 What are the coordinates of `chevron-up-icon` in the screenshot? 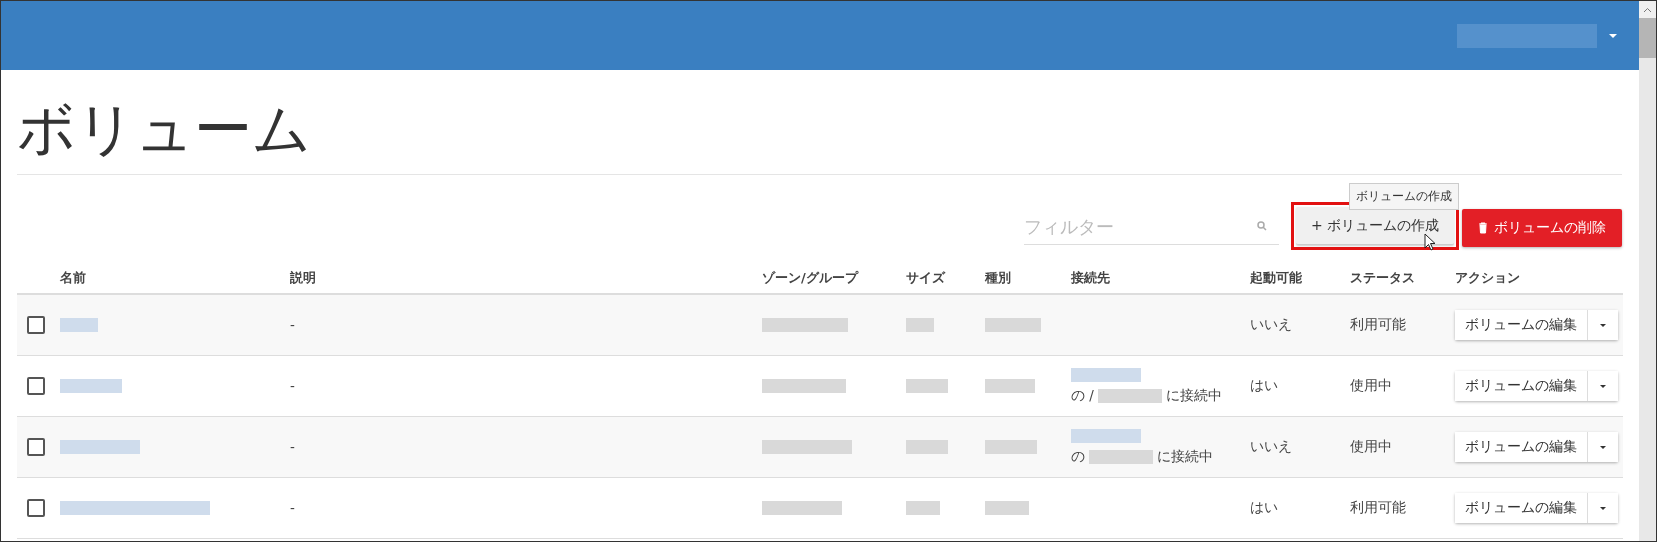 It's located at (1647, 9).